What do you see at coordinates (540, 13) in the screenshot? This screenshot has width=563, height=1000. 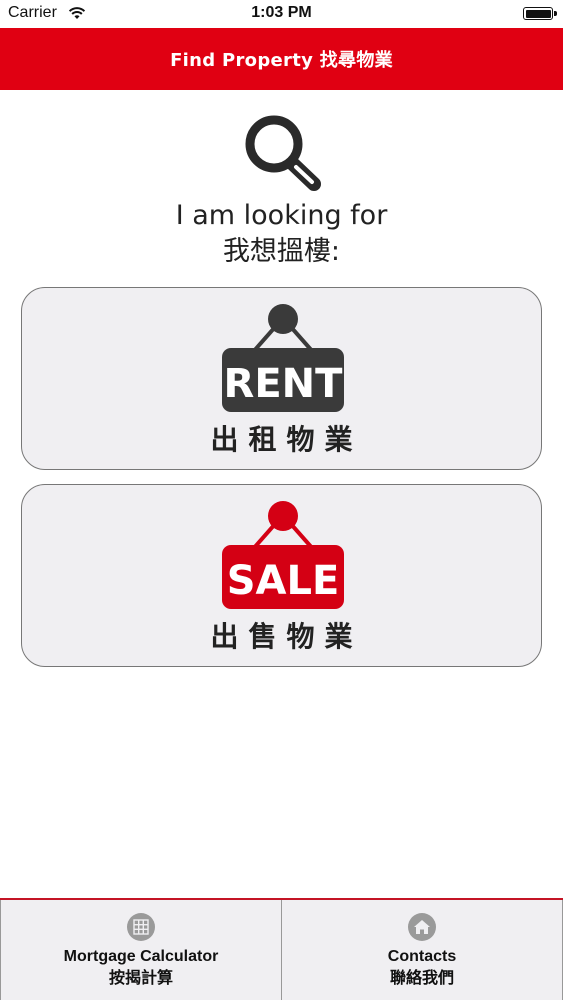 I see `battery-icon` at bounding box center [540, 13].